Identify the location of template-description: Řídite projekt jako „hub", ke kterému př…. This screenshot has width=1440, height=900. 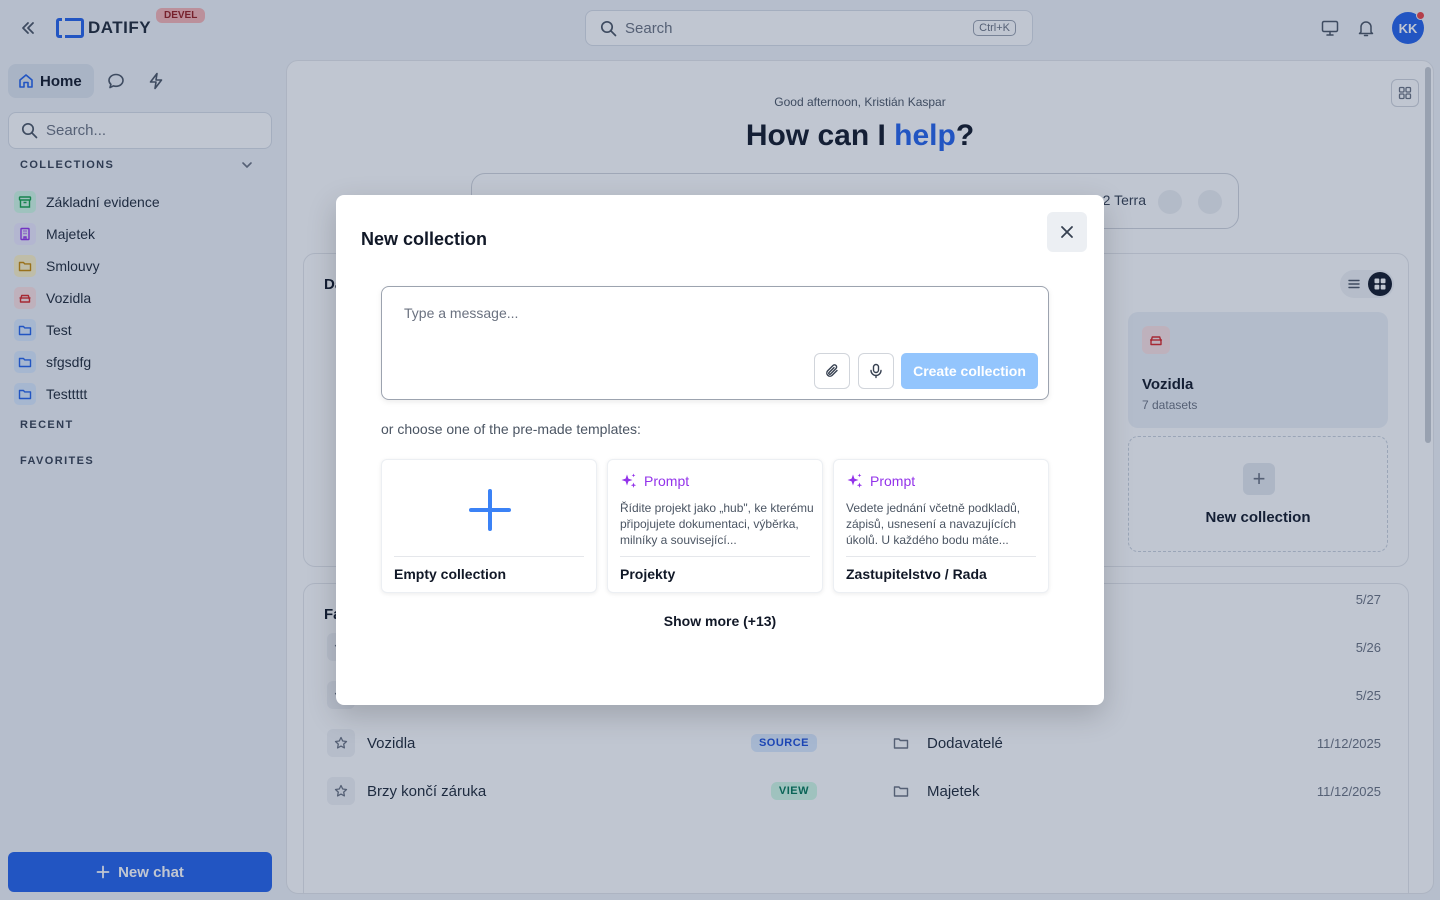
(717, 524).